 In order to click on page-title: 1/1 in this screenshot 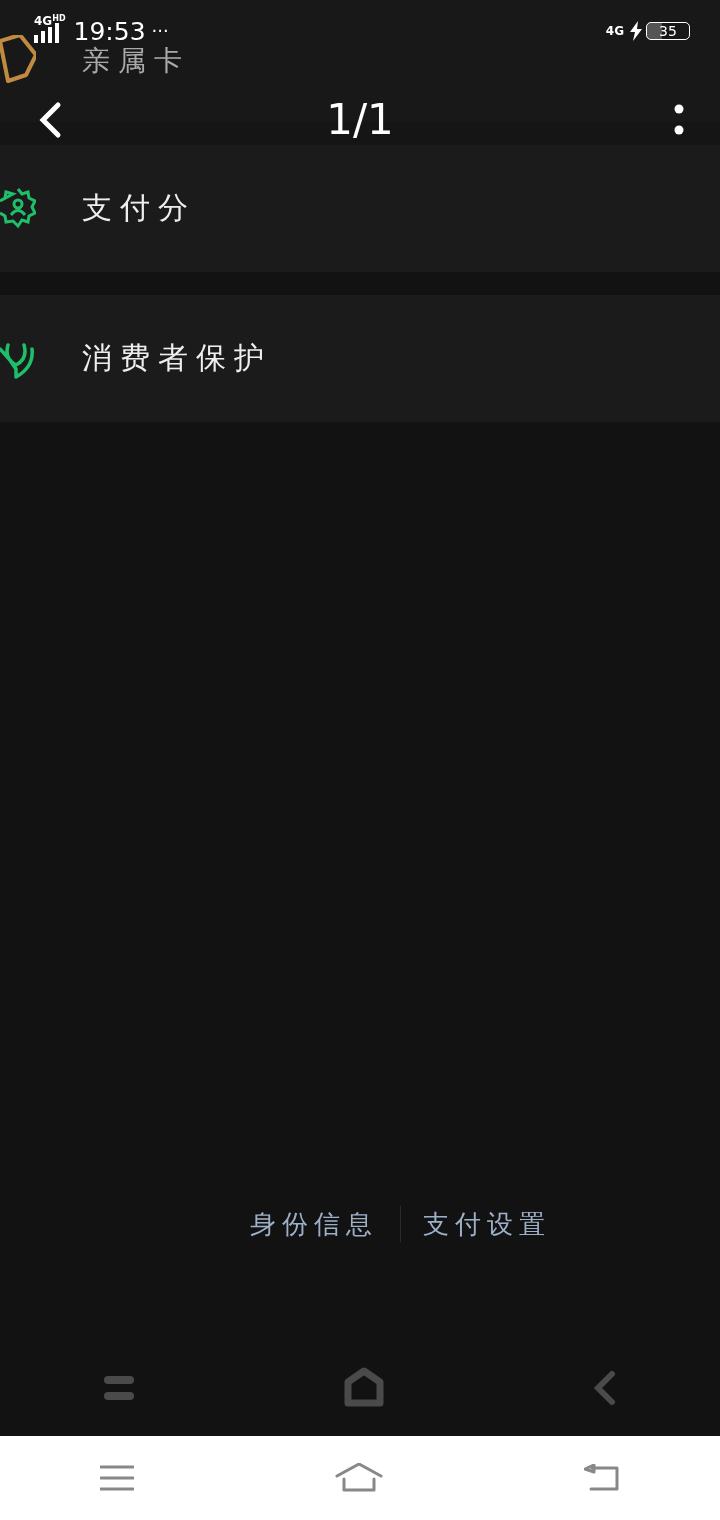, I will do `click(360, 120)`.